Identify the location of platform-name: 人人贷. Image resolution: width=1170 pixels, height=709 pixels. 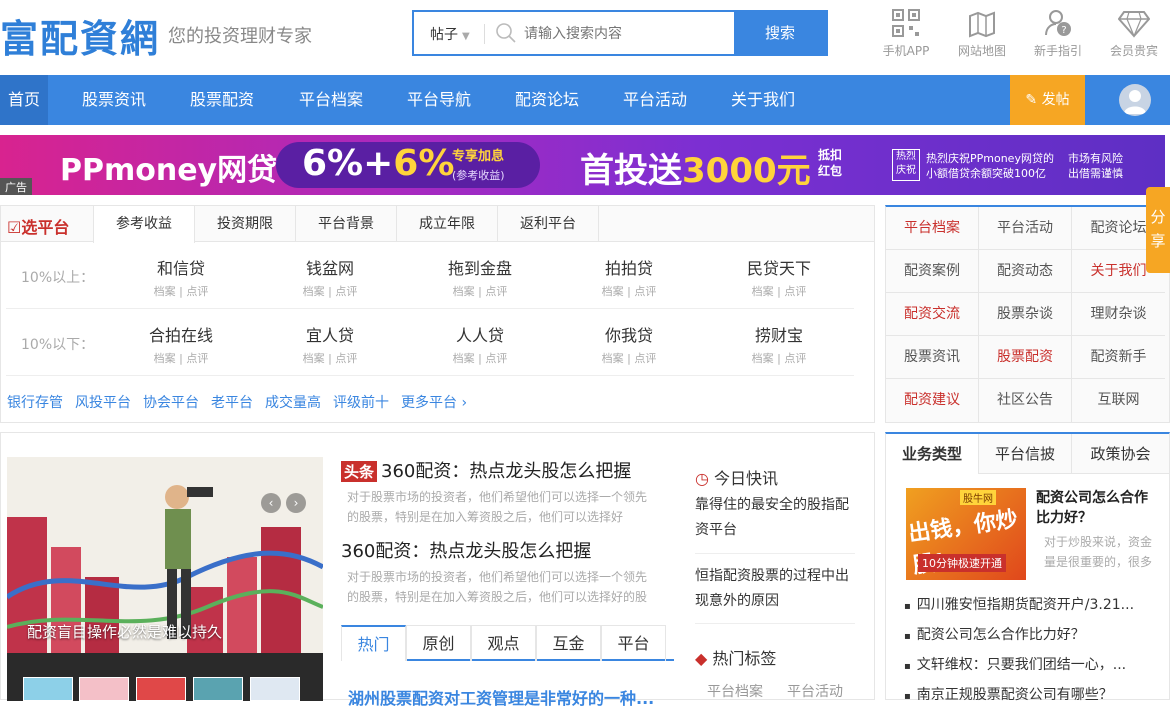
(480, 334).